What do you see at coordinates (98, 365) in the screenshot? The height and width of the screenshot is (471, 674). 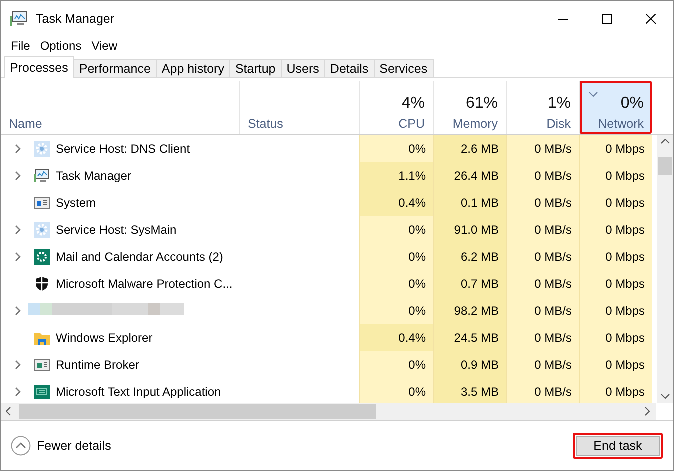 I see `process-name: Runtime Broker` at bounding box center [98, 365].